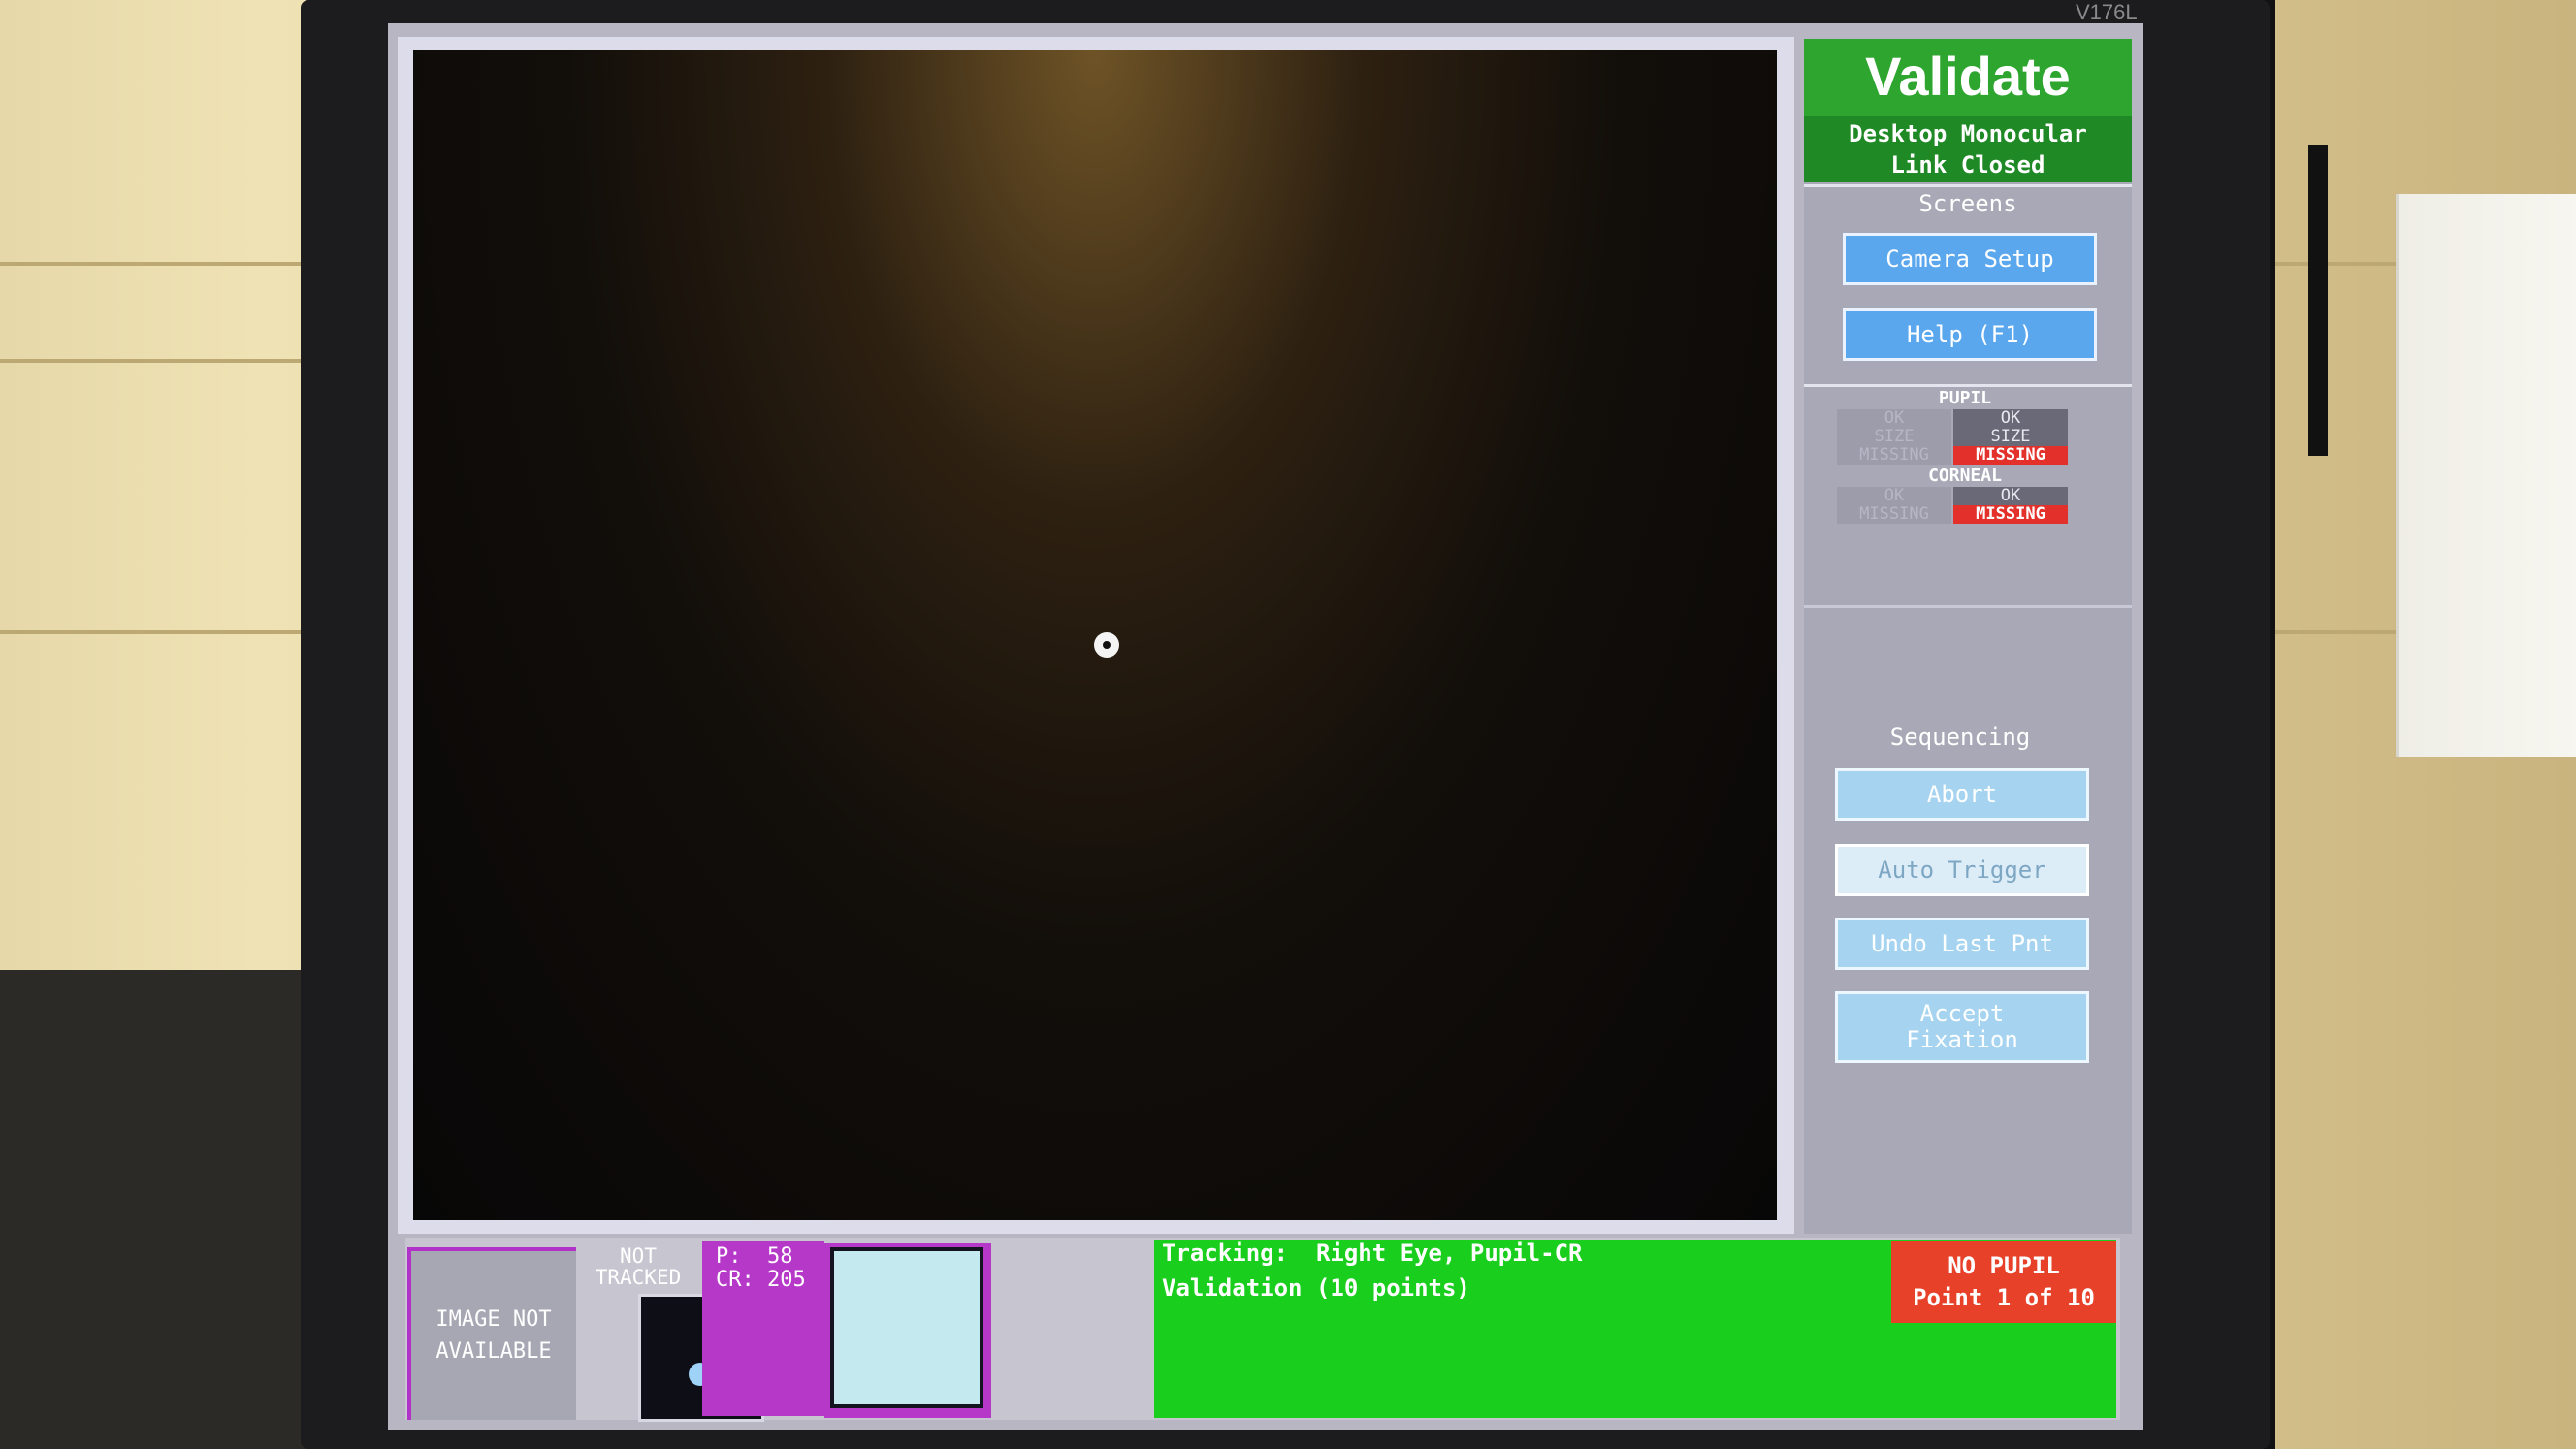  Describe the element at coordinates (1968, 149) in the screenshot. I see `mode-box: Desktop Monocular Link Closed` at that location.